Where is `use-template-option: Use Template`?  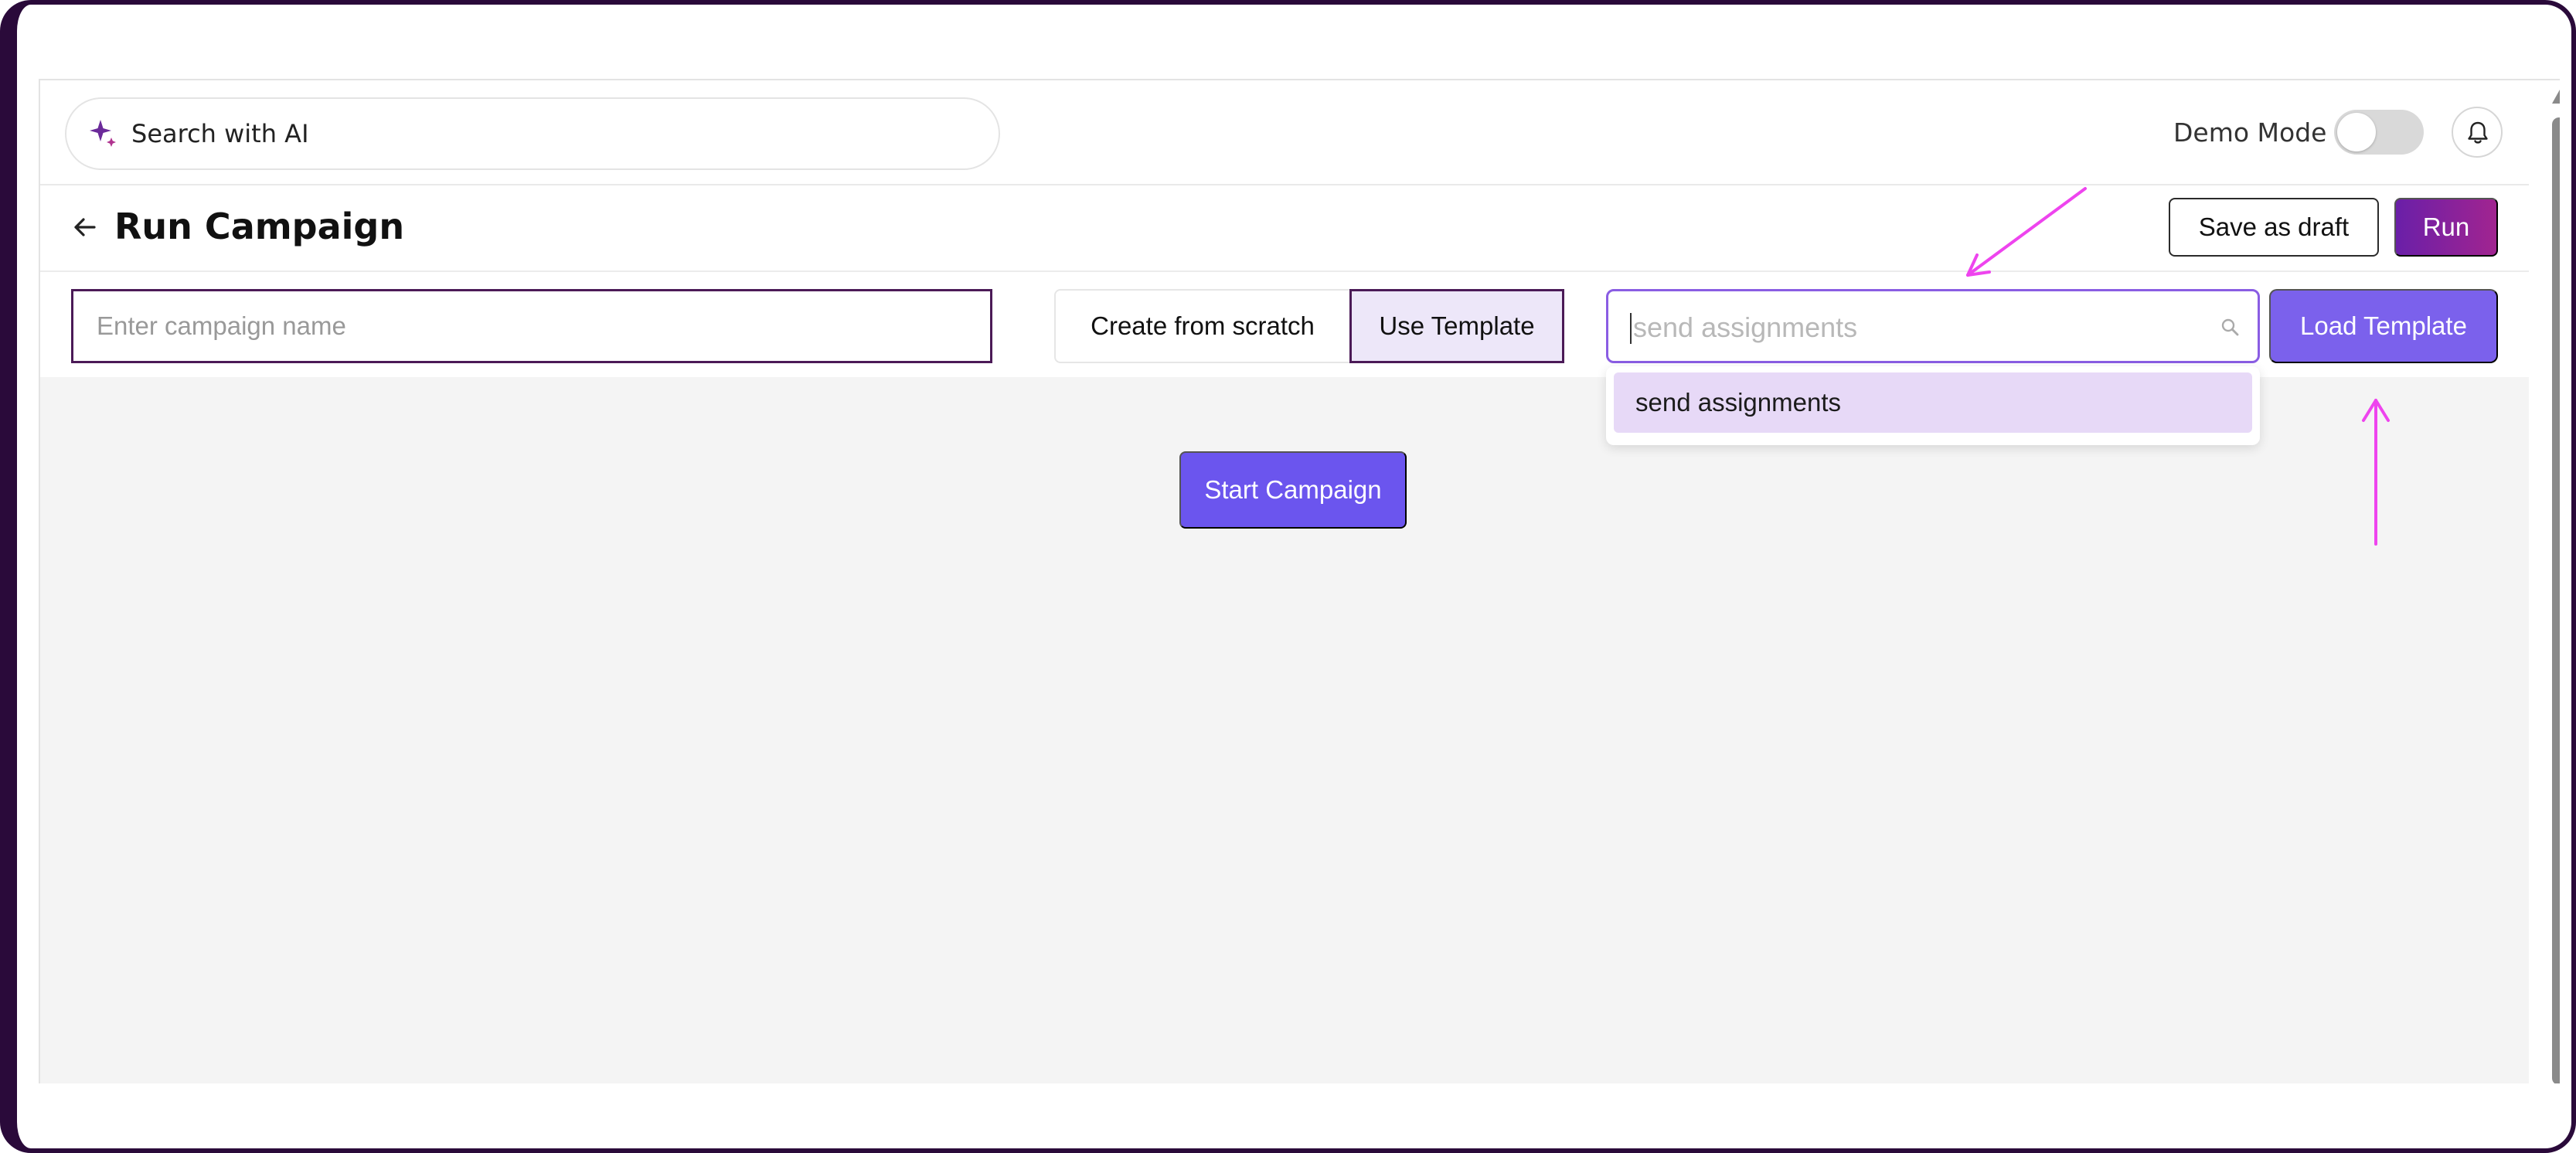 use-template-option: Use Template is located at coordinates (1456, 326).